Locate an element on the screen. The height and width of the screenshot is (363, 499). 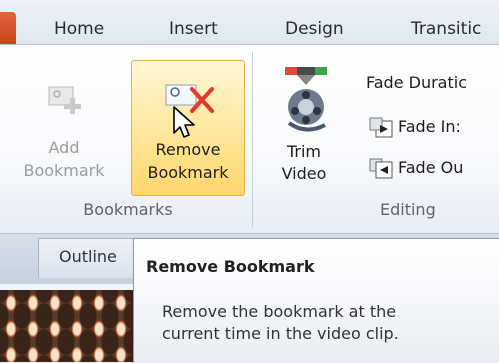
fade-out-control: Fade Ou is located at coordinates (433, 168).